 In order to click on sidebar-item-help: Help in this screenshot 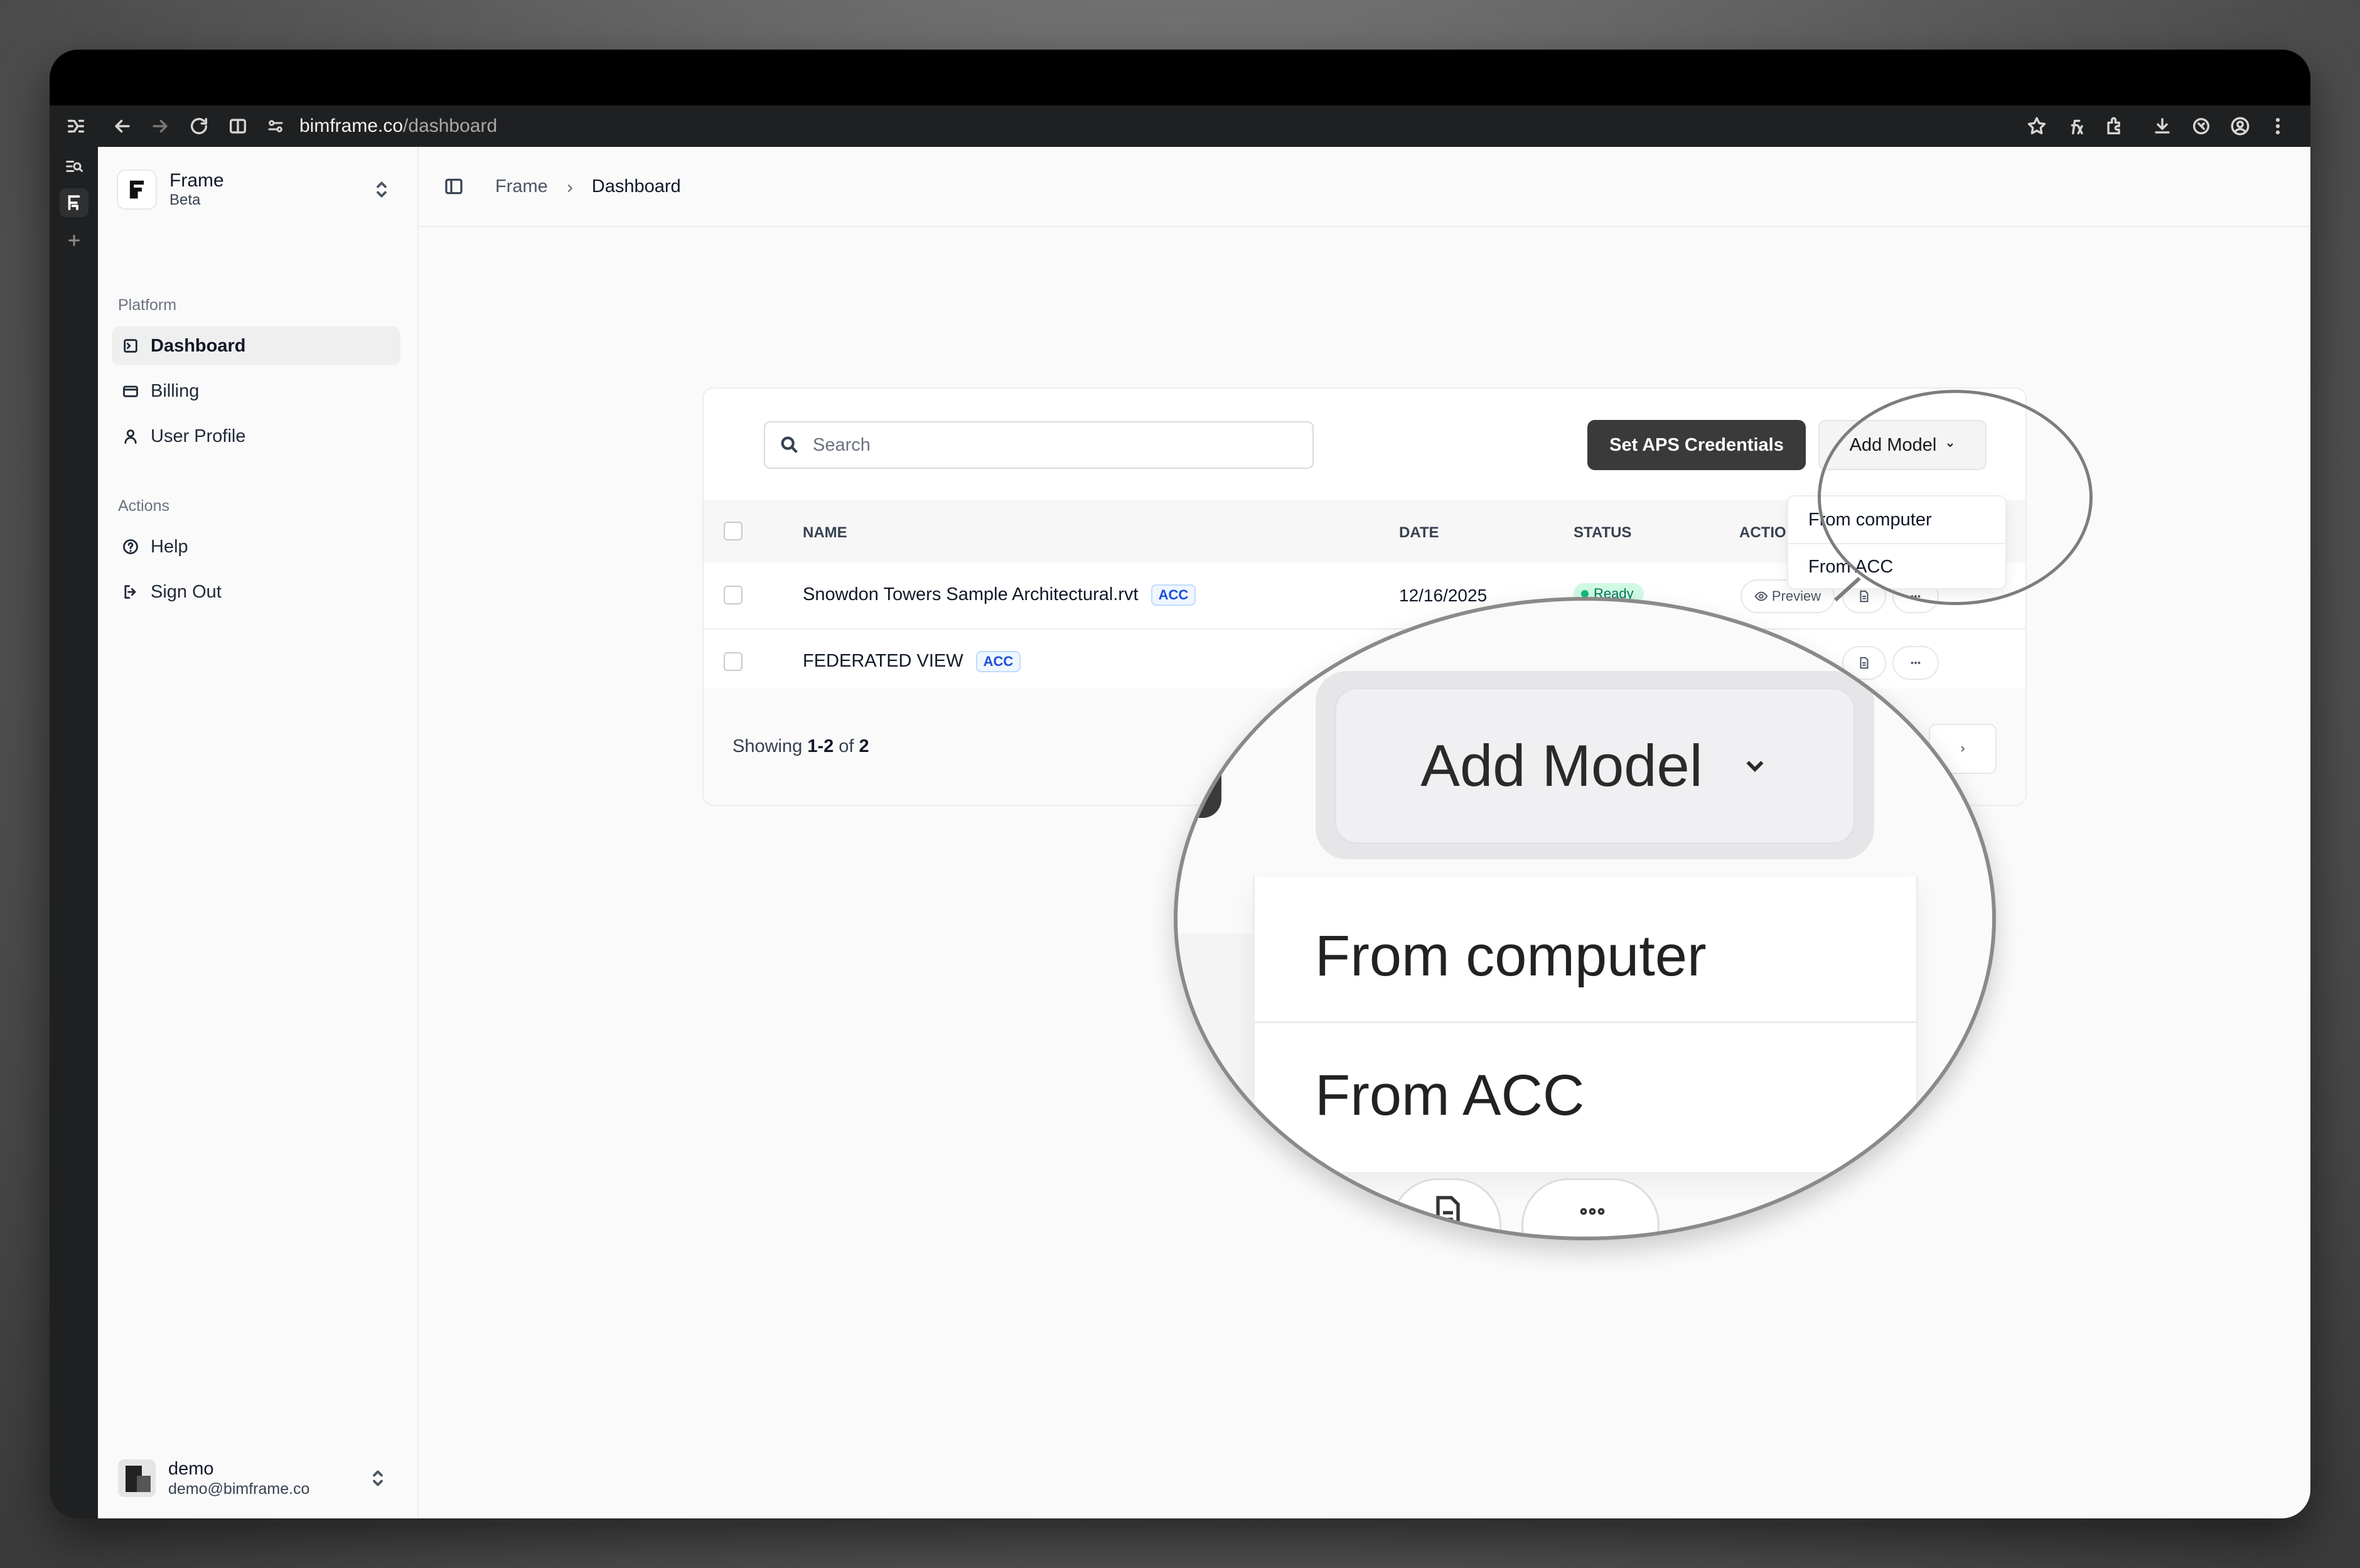, I will do `click(256, 546)`.